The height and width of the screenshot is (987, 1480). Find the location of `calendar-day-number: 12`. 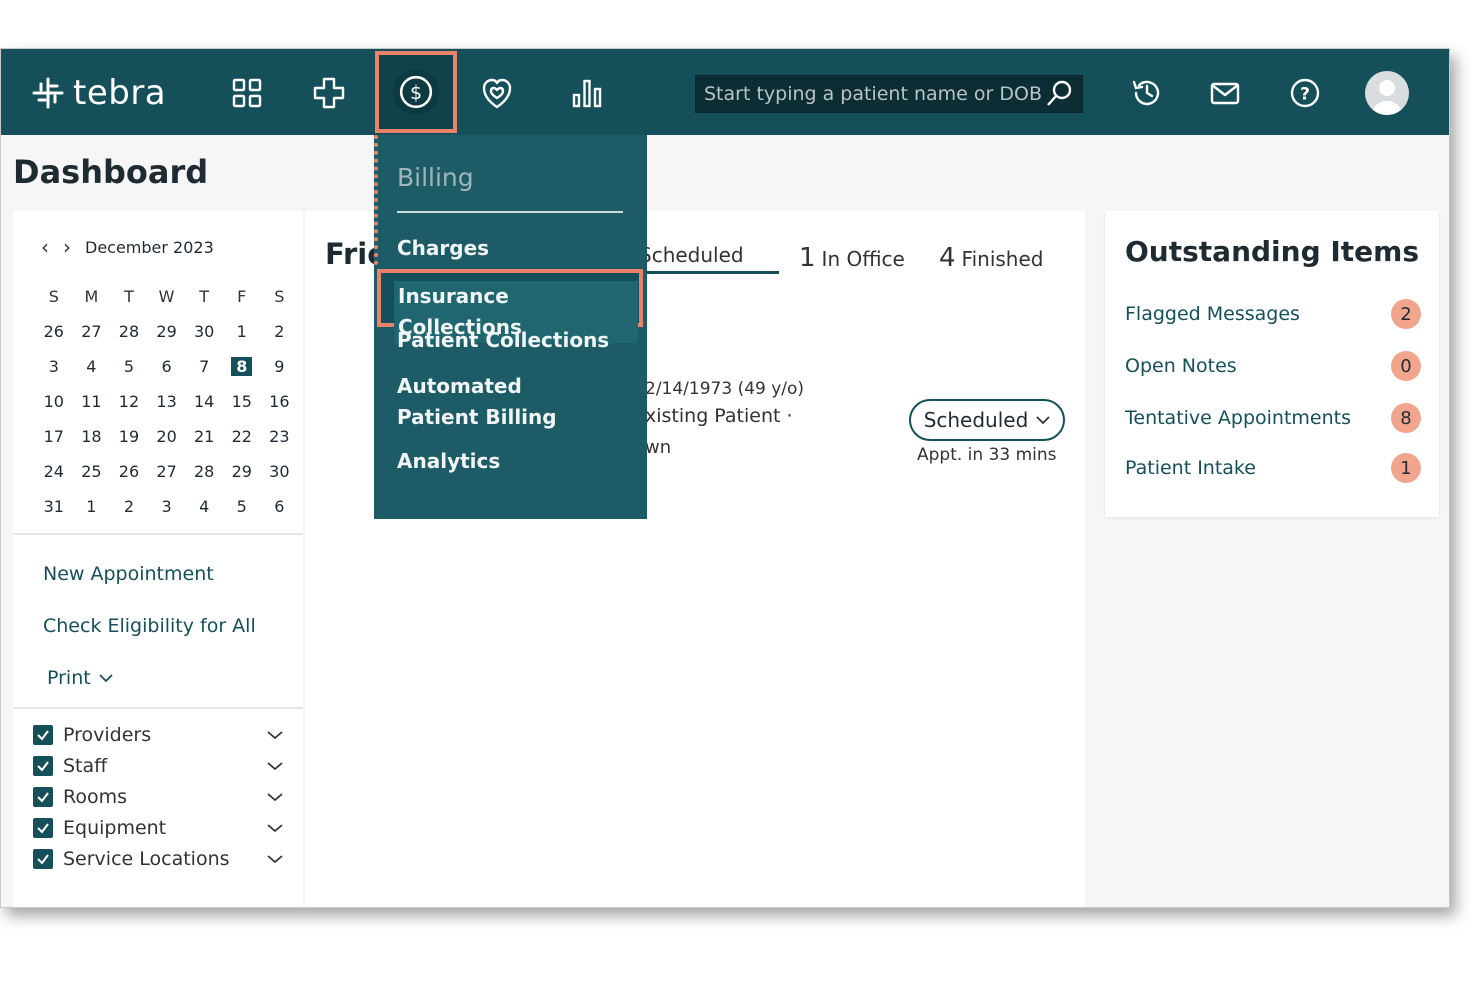

calendar-day-number: 12 is located at coordinates (129, 401).